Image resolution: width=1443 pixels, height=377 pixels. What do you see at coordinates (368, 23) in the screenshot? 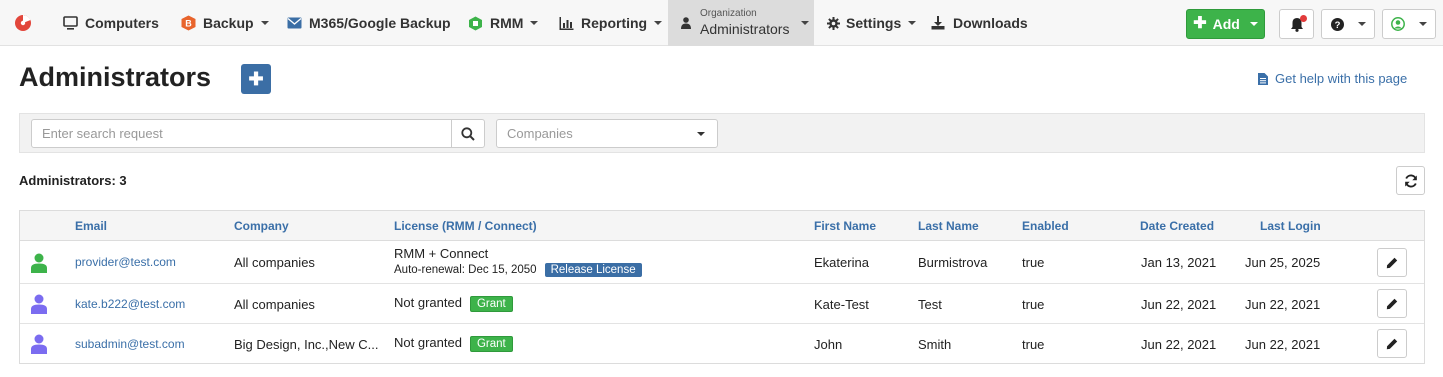
I see `nav-m365-google-backup: M365/Google Backup` at bounding box center [368, 23].